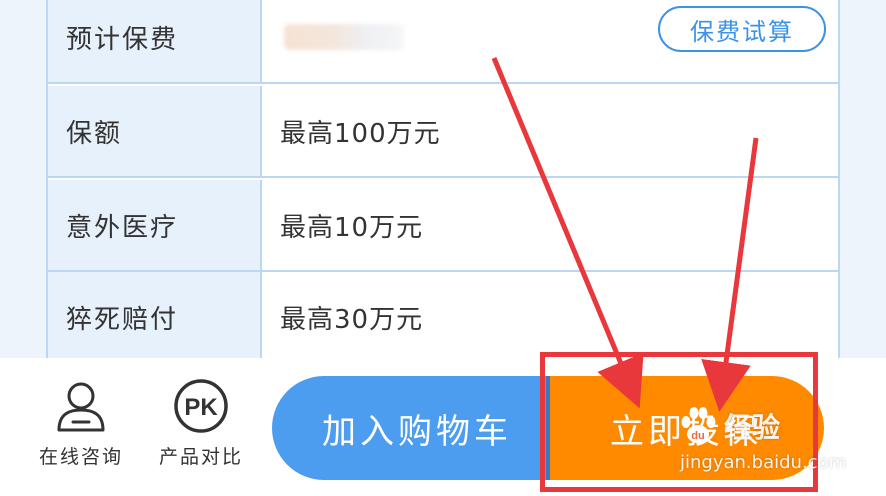  Describe the element at coordinates (80, 457) in the screenshot. I see `online-consult-label: 在线咨询` at that location.